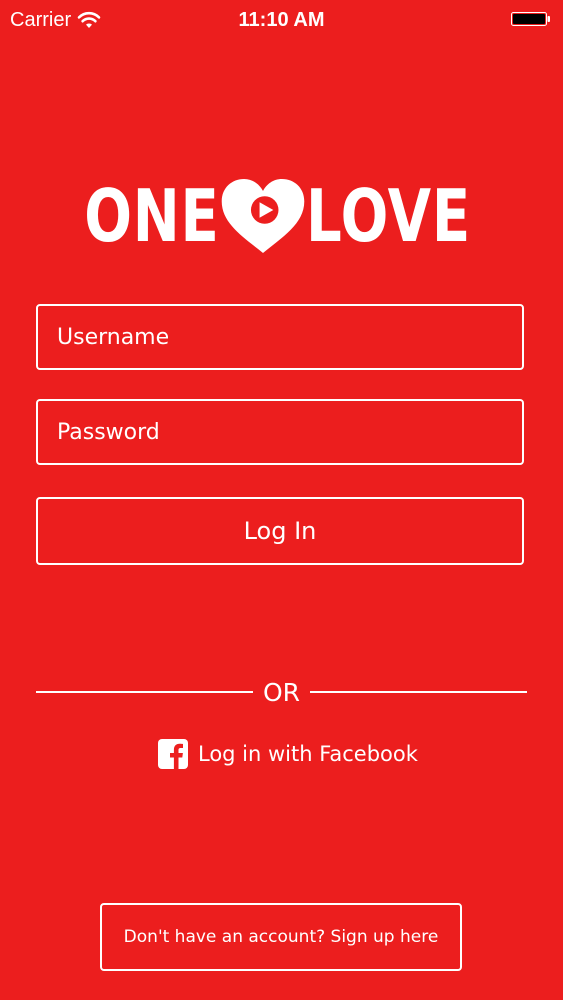 The width and height of the screenshot is (563, 1000). I want to click on logo-word-one: ONE, so click(152, 216).